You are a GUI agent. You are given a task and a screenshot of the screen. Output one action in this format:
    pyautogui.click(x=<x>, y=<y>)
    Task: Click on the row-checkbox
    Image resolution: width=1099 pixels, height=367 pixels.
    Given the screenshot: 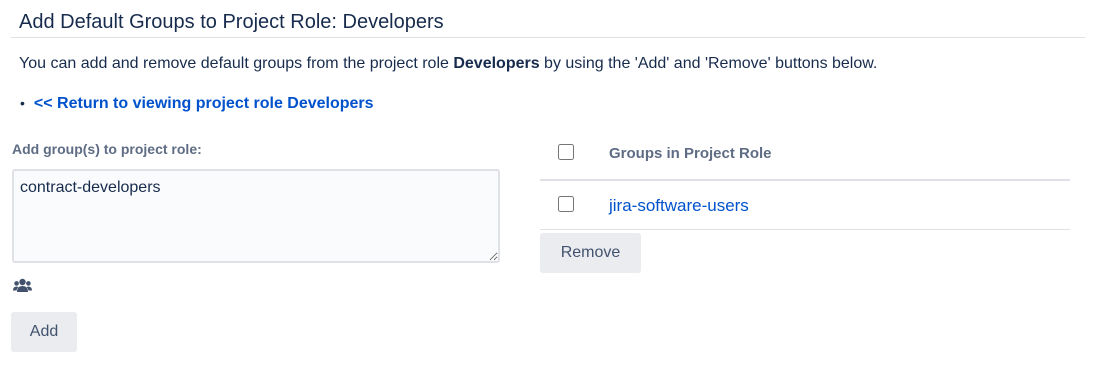 What is the action you would take?
    pyautogui.click(x=566, y=204)
    